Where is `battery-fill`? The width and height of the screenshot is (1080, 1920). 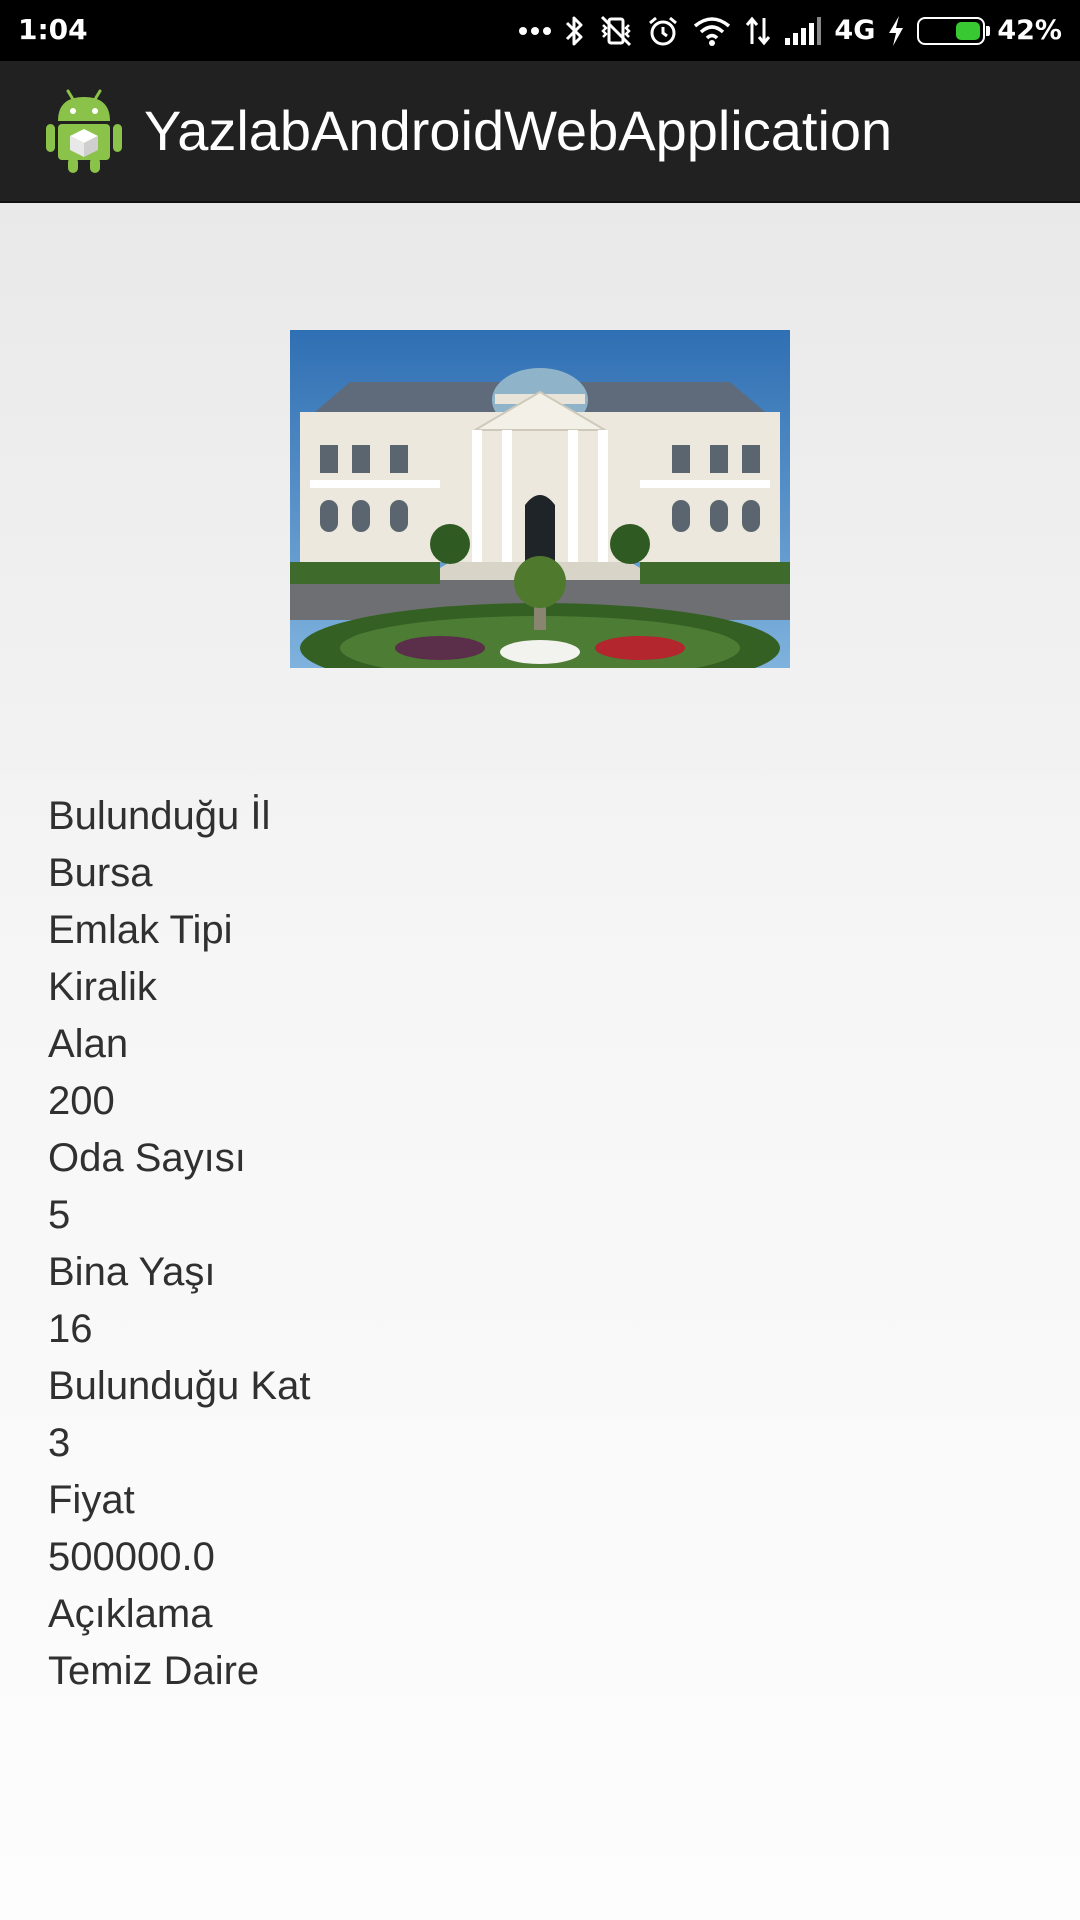 battery-fill is located at coordinates (968, 30).